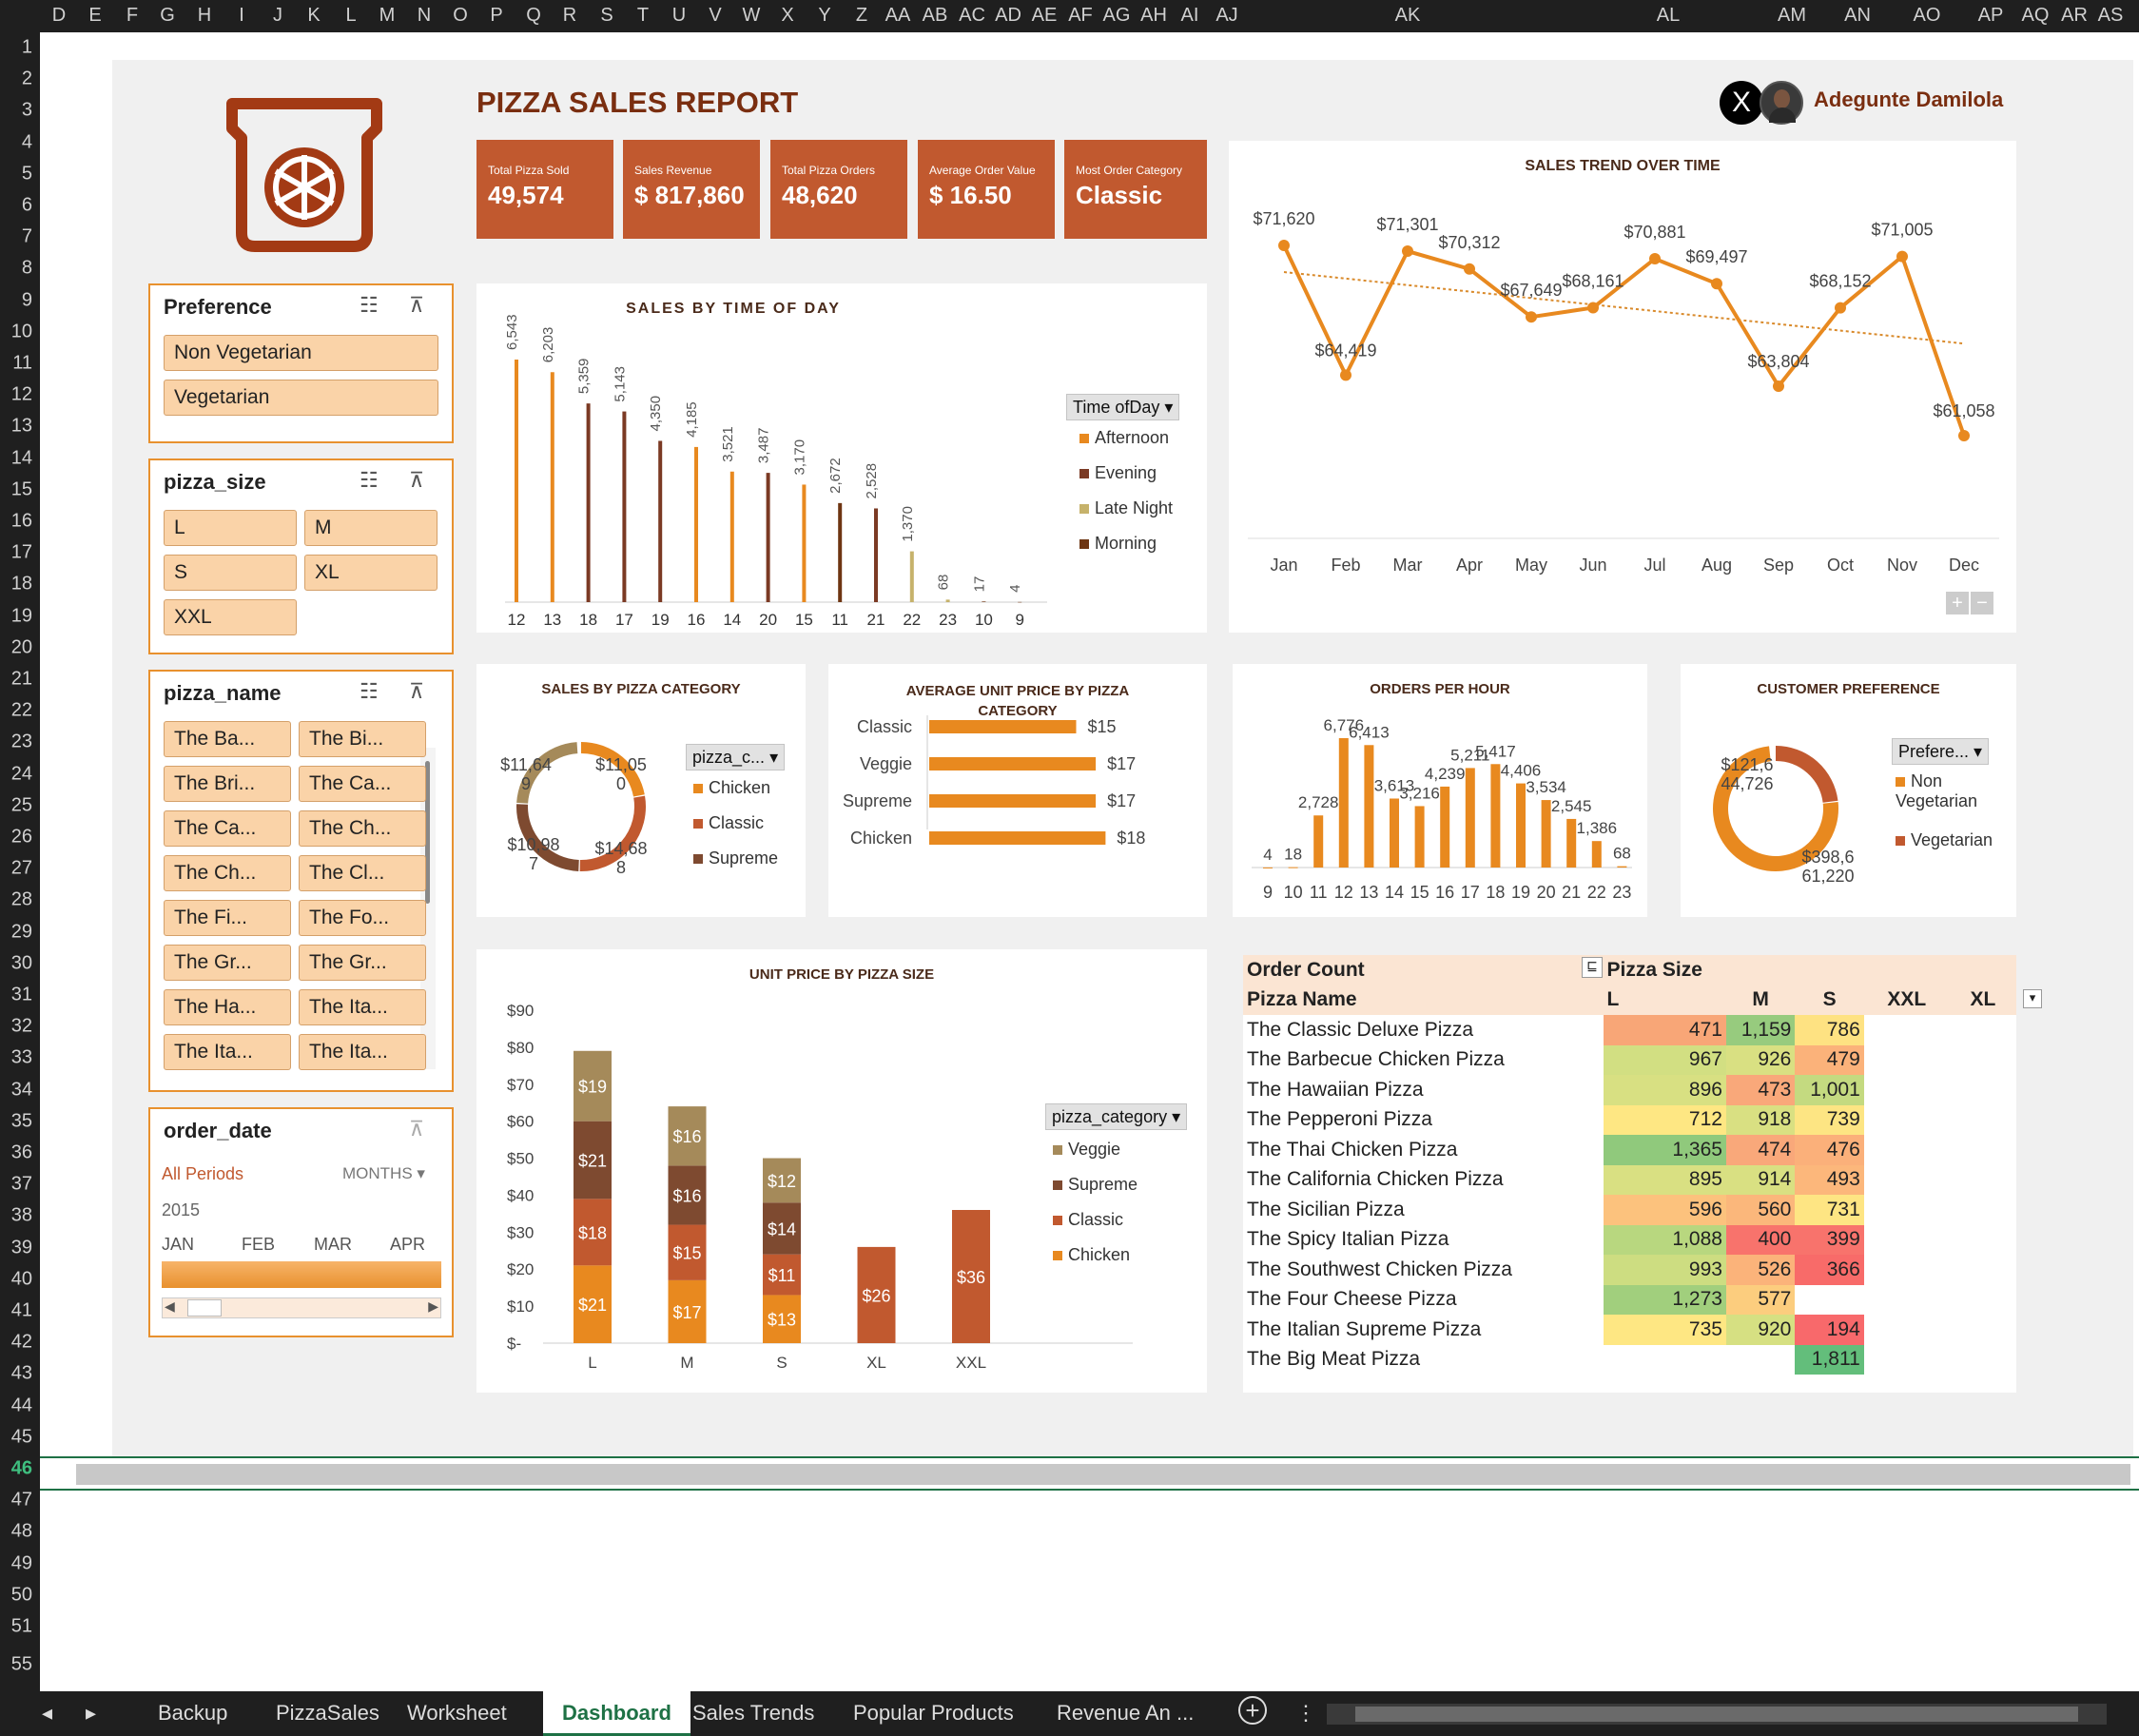 This screenshot has width=2139, height=1736. I want to click on pivot-row-label: The Southwest Chicken Pizza, so click(1423, 1270).